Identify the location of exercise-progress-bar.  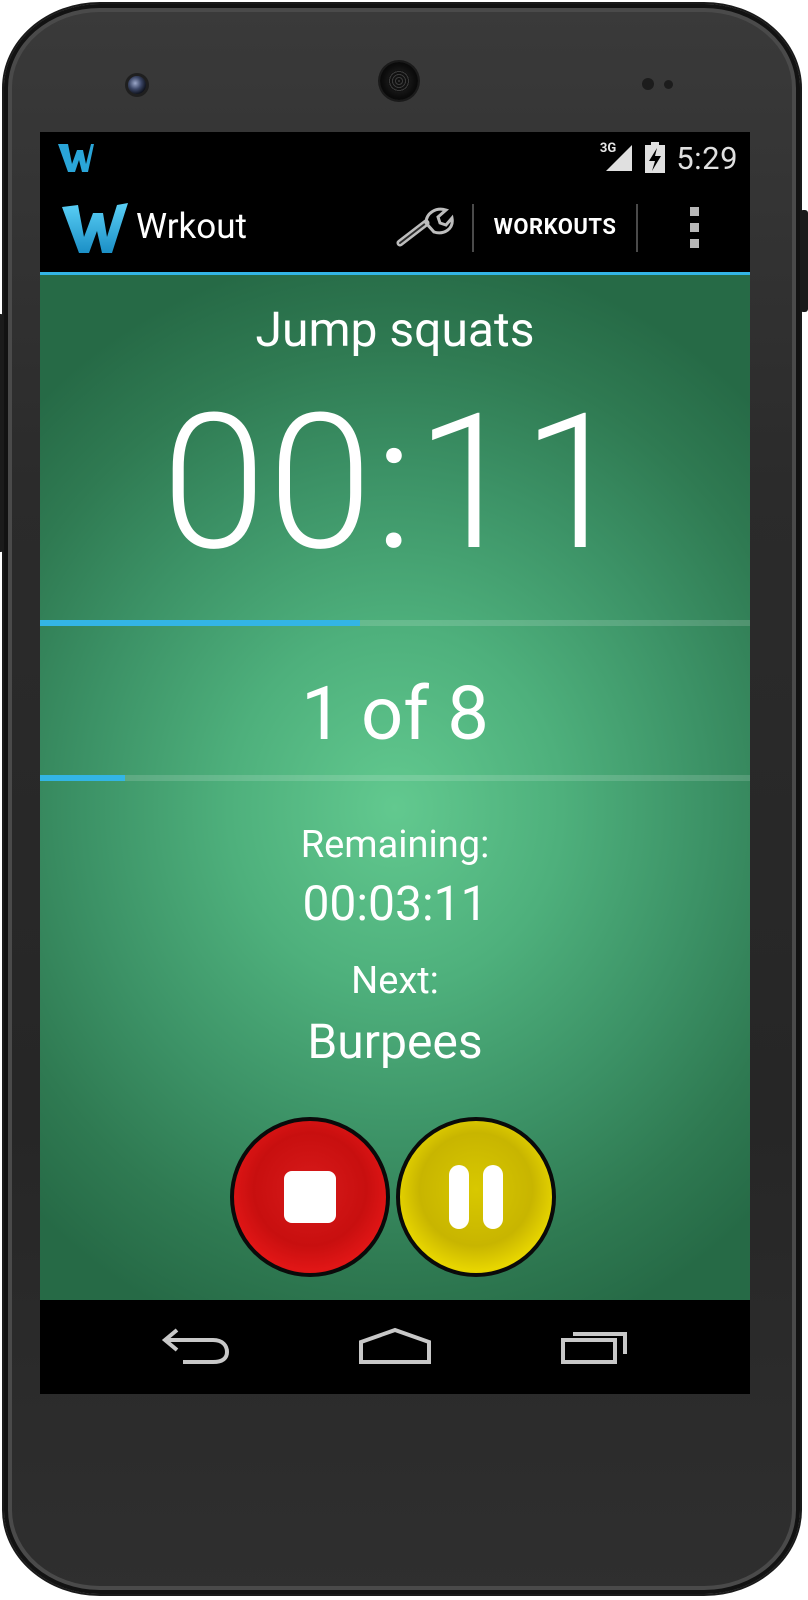
(395, 623).